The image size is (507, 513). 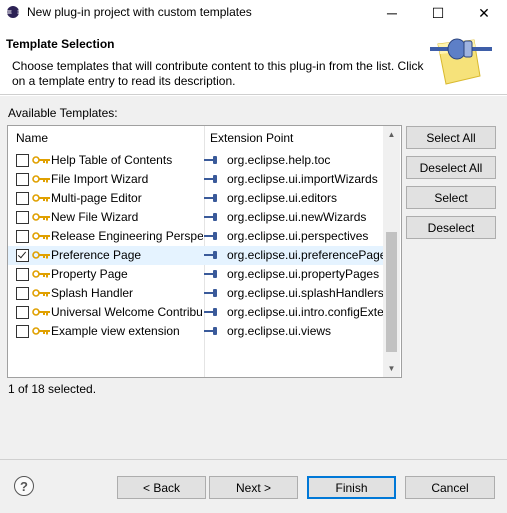 I want to click on scroll-up-arrow-icon: ▲, so click(x=391, y=134).